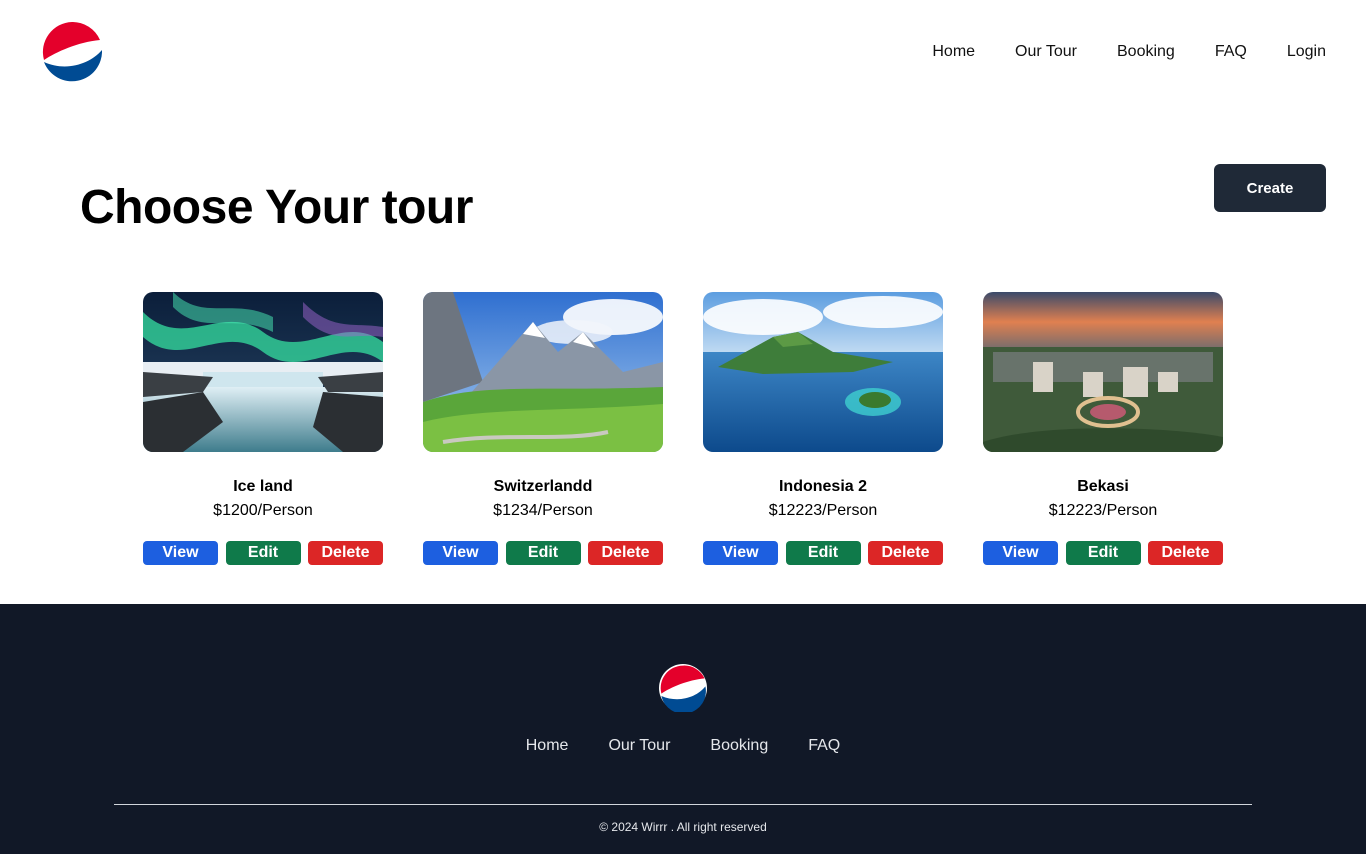 Image resolution: width=1366 pixels, height=854 pixels. Describe the element at coordinates (1231, 52) in the screenshot. I see `nav-faq: FAQ` at that location.